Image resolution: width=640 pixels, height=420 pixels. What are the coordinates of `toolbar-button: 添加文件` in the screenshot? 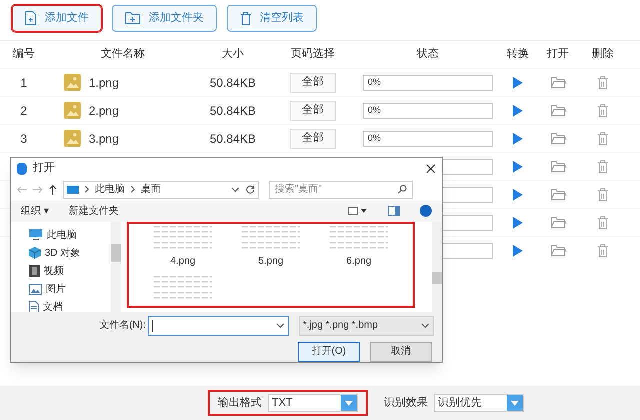 It's located at (57, 18).